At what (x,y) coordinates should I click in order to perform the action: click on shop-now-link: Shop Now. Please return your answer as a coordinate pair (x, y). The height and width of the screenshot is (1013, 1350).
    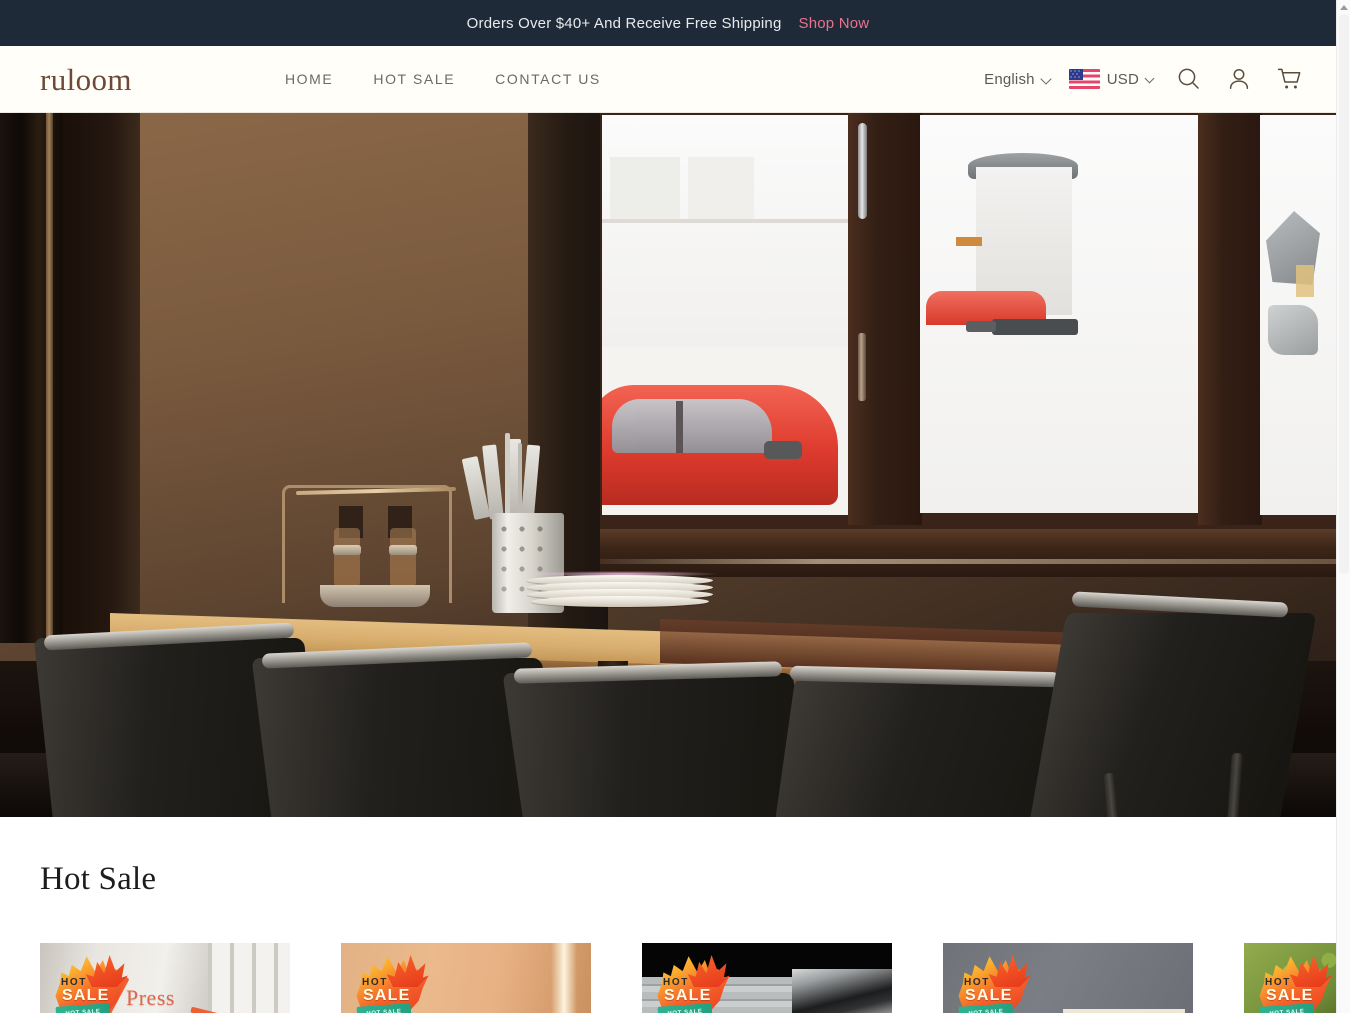
    Looking at the image, I should click on (834, 23).